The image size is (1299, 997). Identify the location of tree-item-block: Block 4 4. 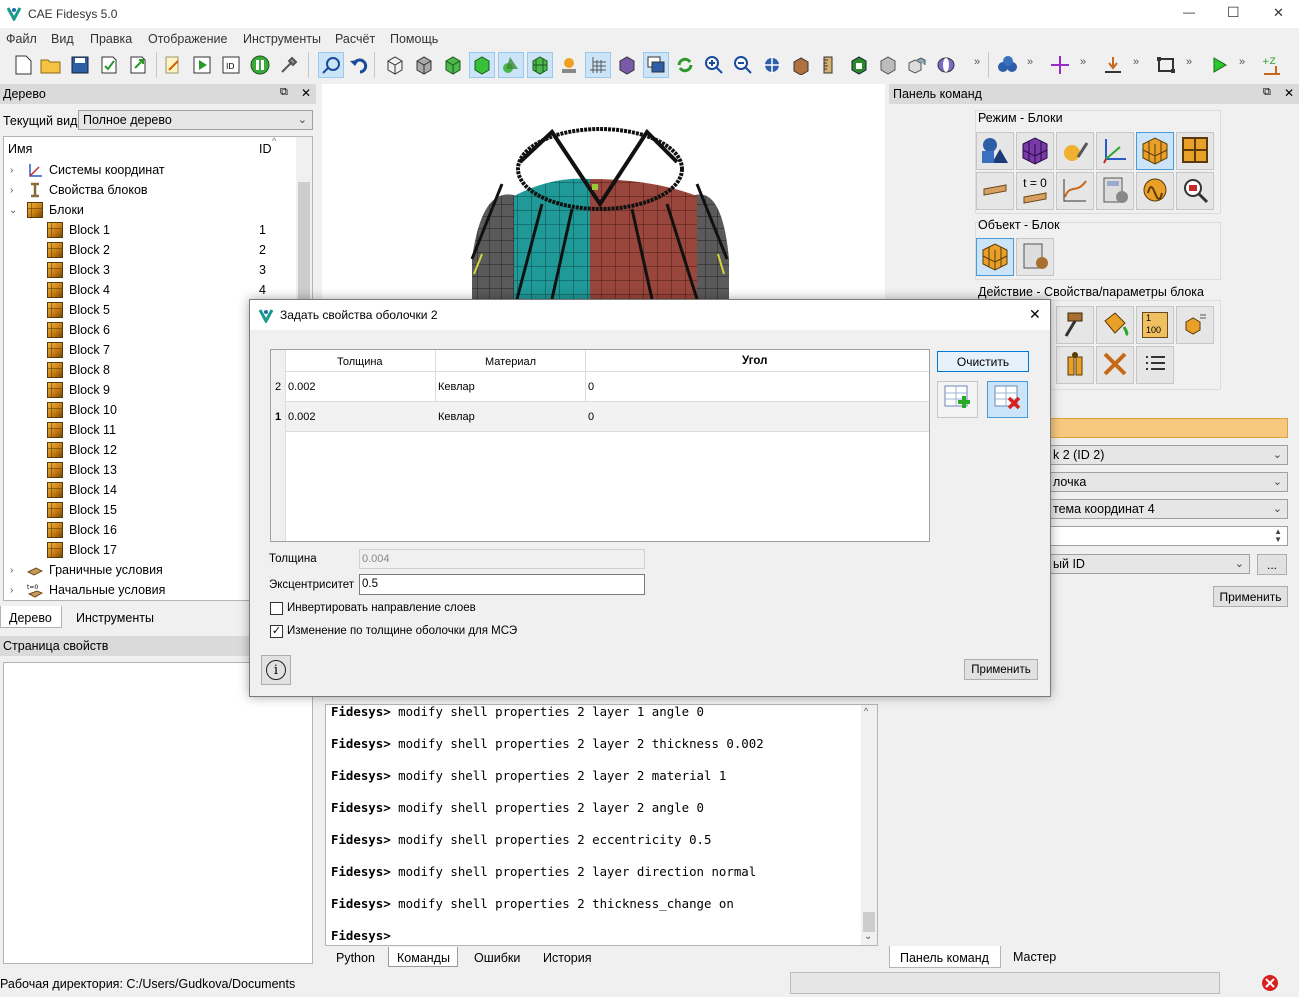
(148, 290).